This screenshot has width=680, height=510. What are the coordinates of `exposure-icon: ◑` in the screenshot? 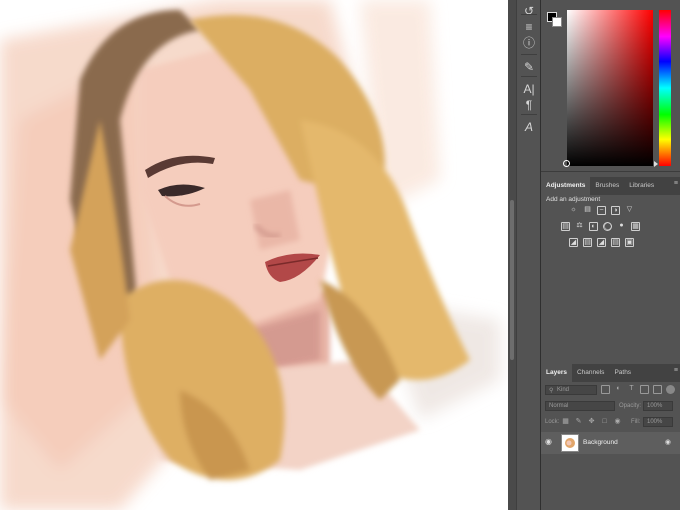 It's located at (615, 210).